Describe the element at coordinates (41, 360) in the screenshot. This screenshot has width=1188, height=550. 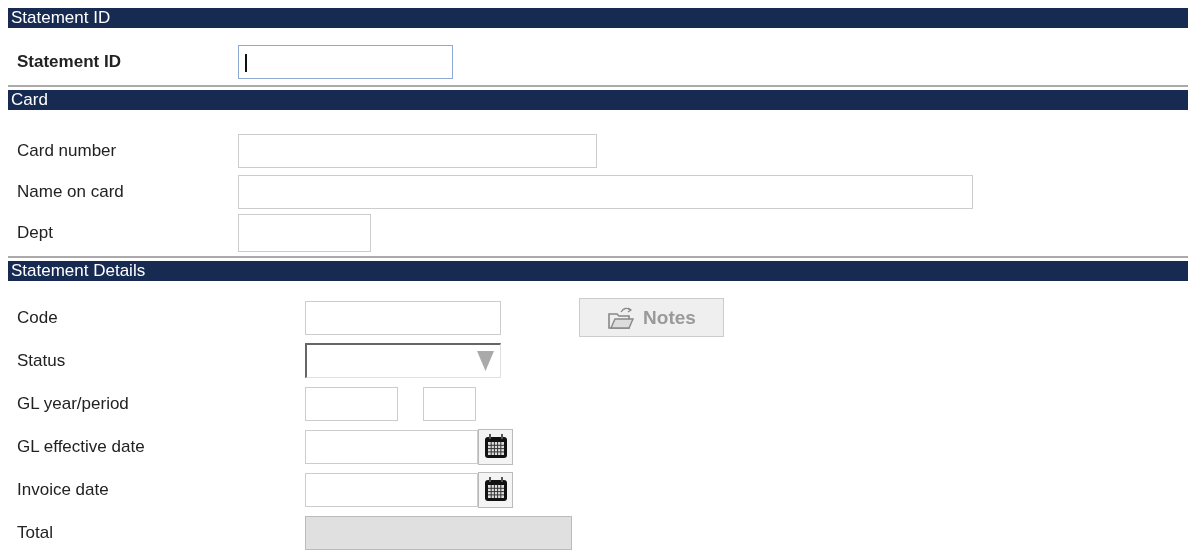
I see `field-label: Status` at that location.